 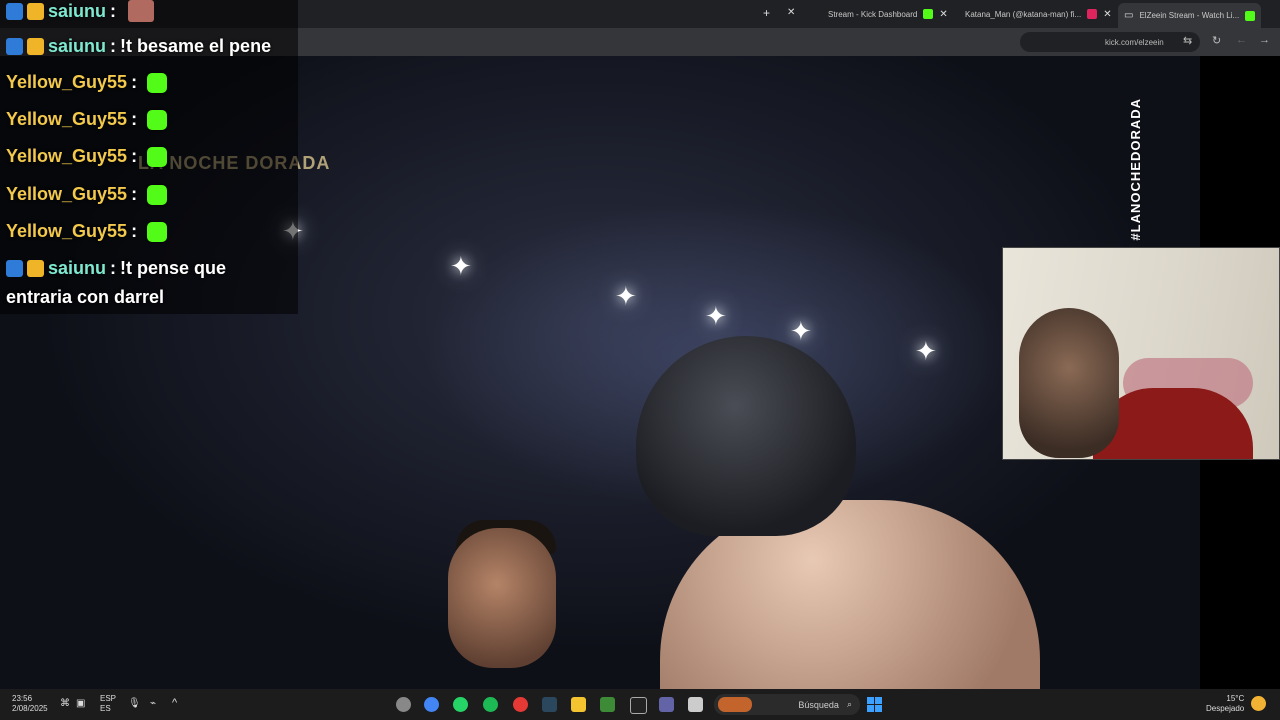 What do you see at coordinates (1128, 15) in the screenshot?
I see `tab-menu-icon: ▭` at bounding box center [1128, 15].